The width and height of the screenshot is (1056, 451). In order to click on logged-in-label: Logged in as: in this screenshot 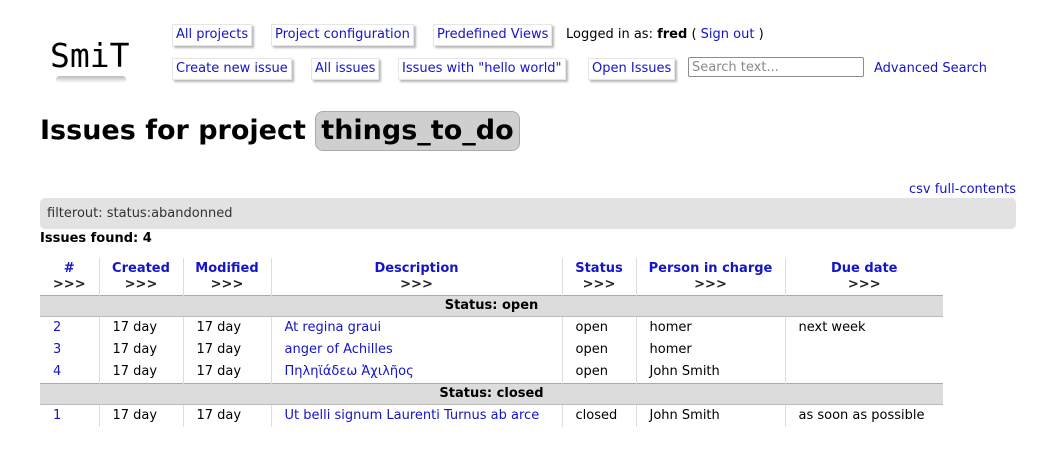, I will do `click(609, 34)`.